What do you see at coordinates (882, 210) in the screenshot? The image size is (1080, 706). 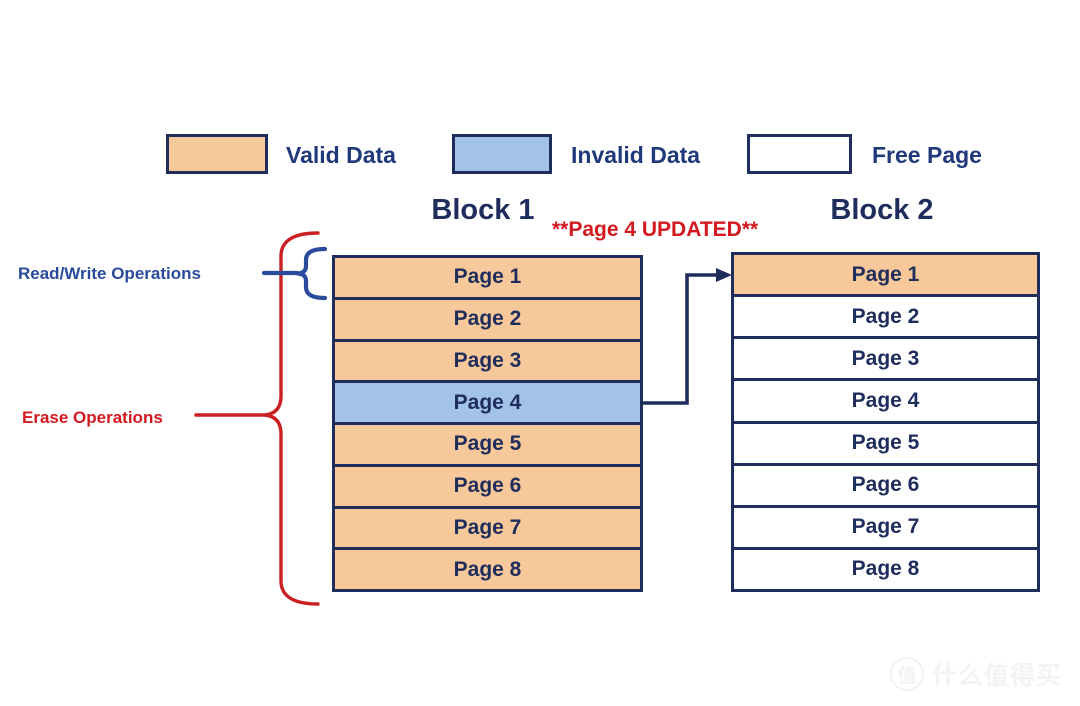 I see `block-2-title: Block 2` at bounding box center [882, 210].